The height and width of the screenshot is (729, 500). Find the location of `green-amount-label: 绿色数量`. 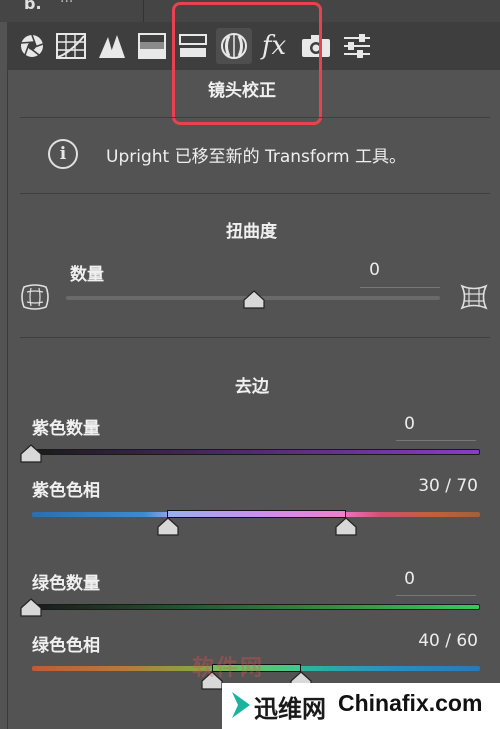

green-amount-label: 绿色数量 is located at coordinates (66, 584).